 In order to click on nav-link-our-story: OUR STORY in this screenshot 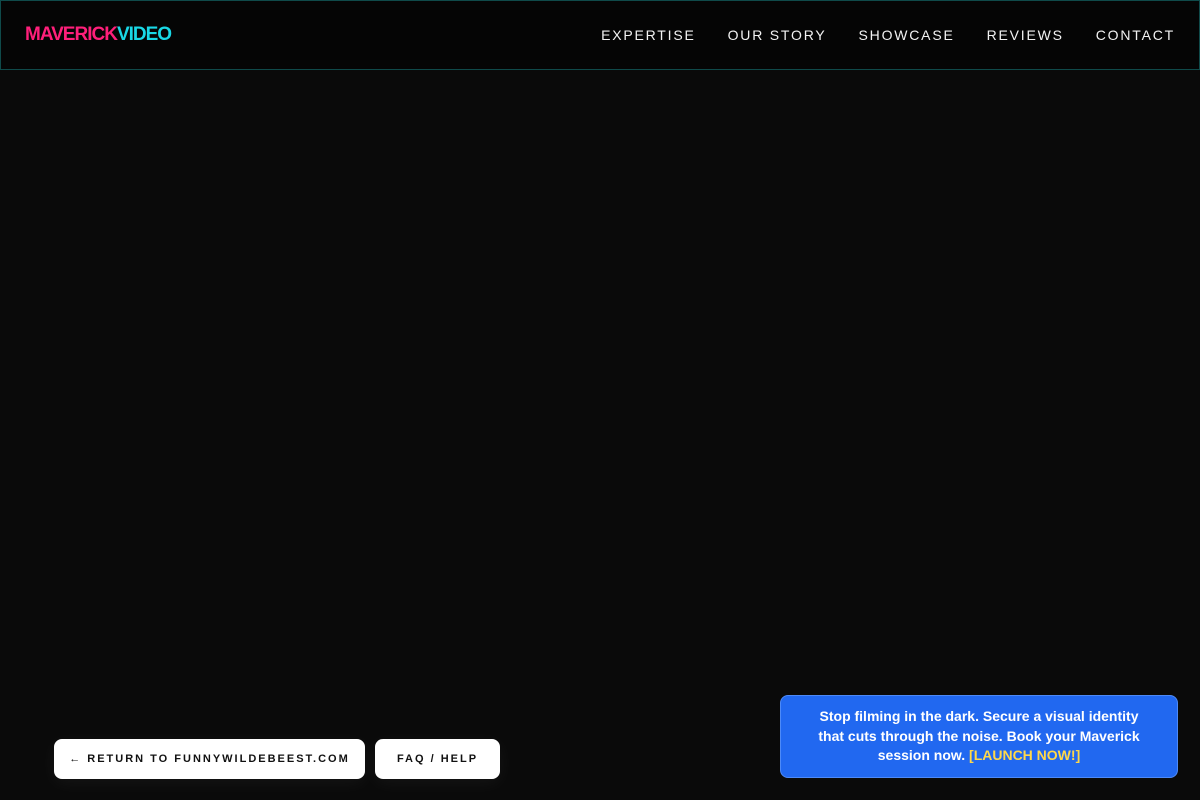, I will do `click(777, 35)`.